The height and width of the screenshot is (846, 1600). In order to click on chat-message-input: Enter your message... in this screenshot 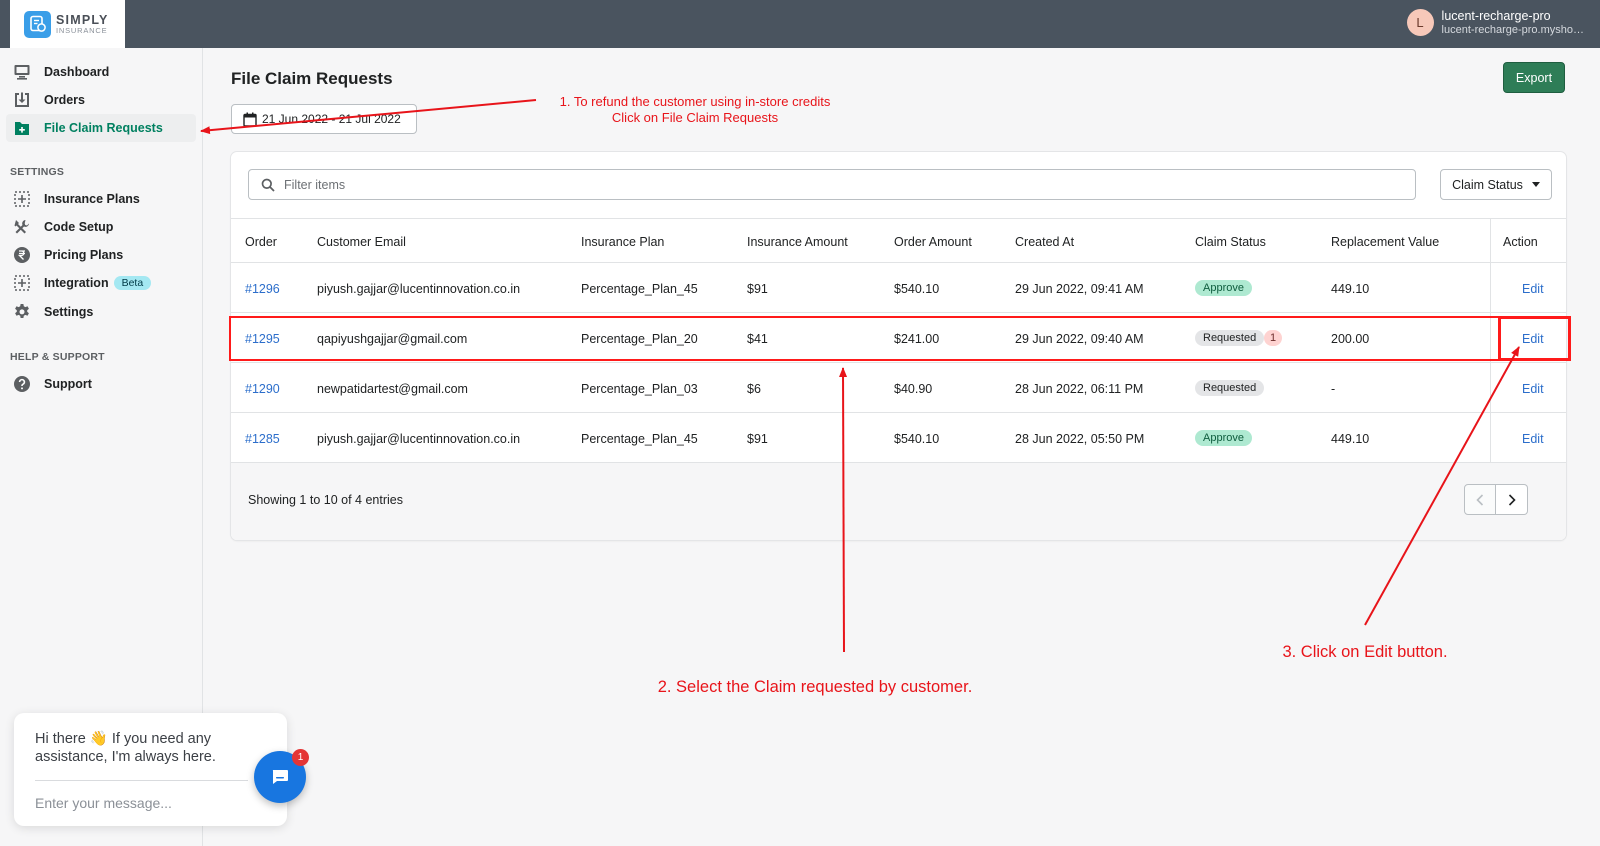, I will do `click(103, 803)`.